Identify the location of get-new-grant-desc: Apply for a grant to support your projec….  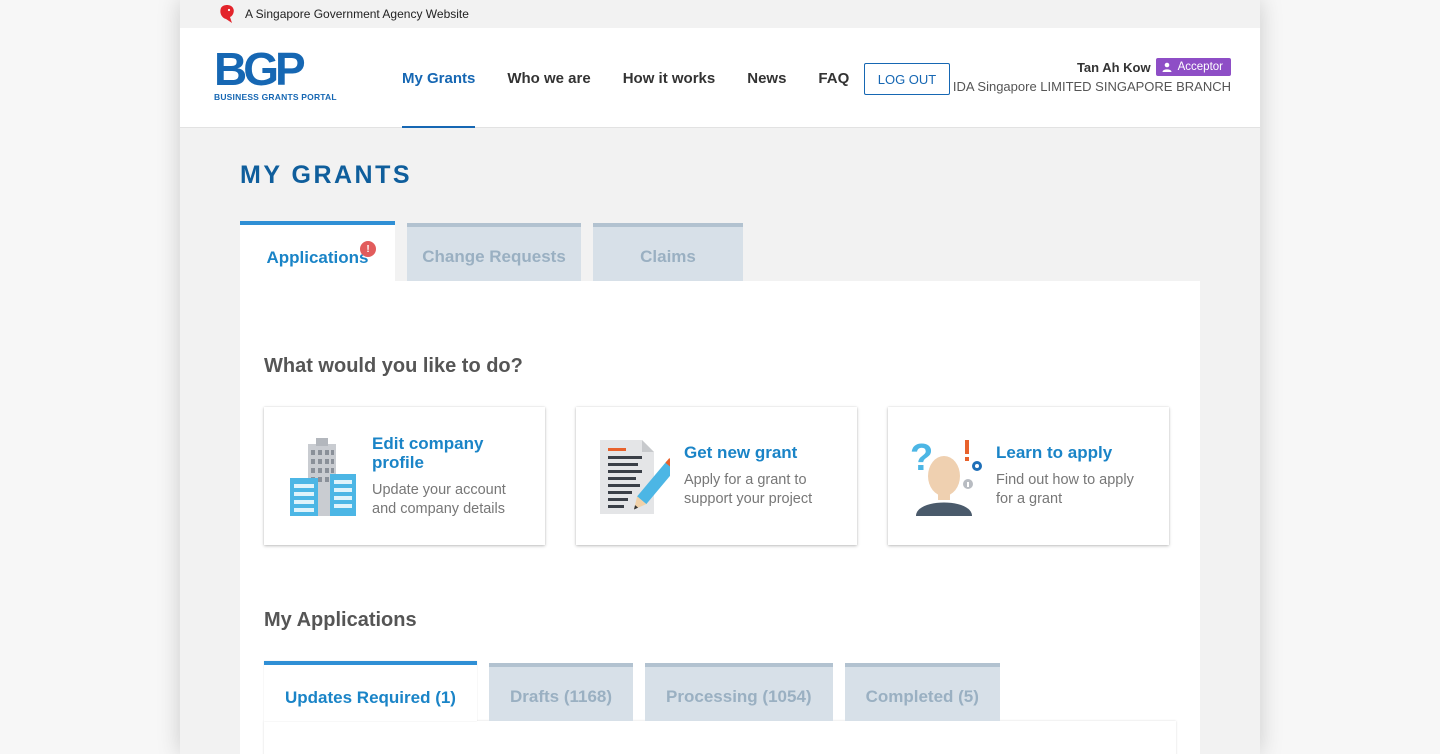
(748, 490).